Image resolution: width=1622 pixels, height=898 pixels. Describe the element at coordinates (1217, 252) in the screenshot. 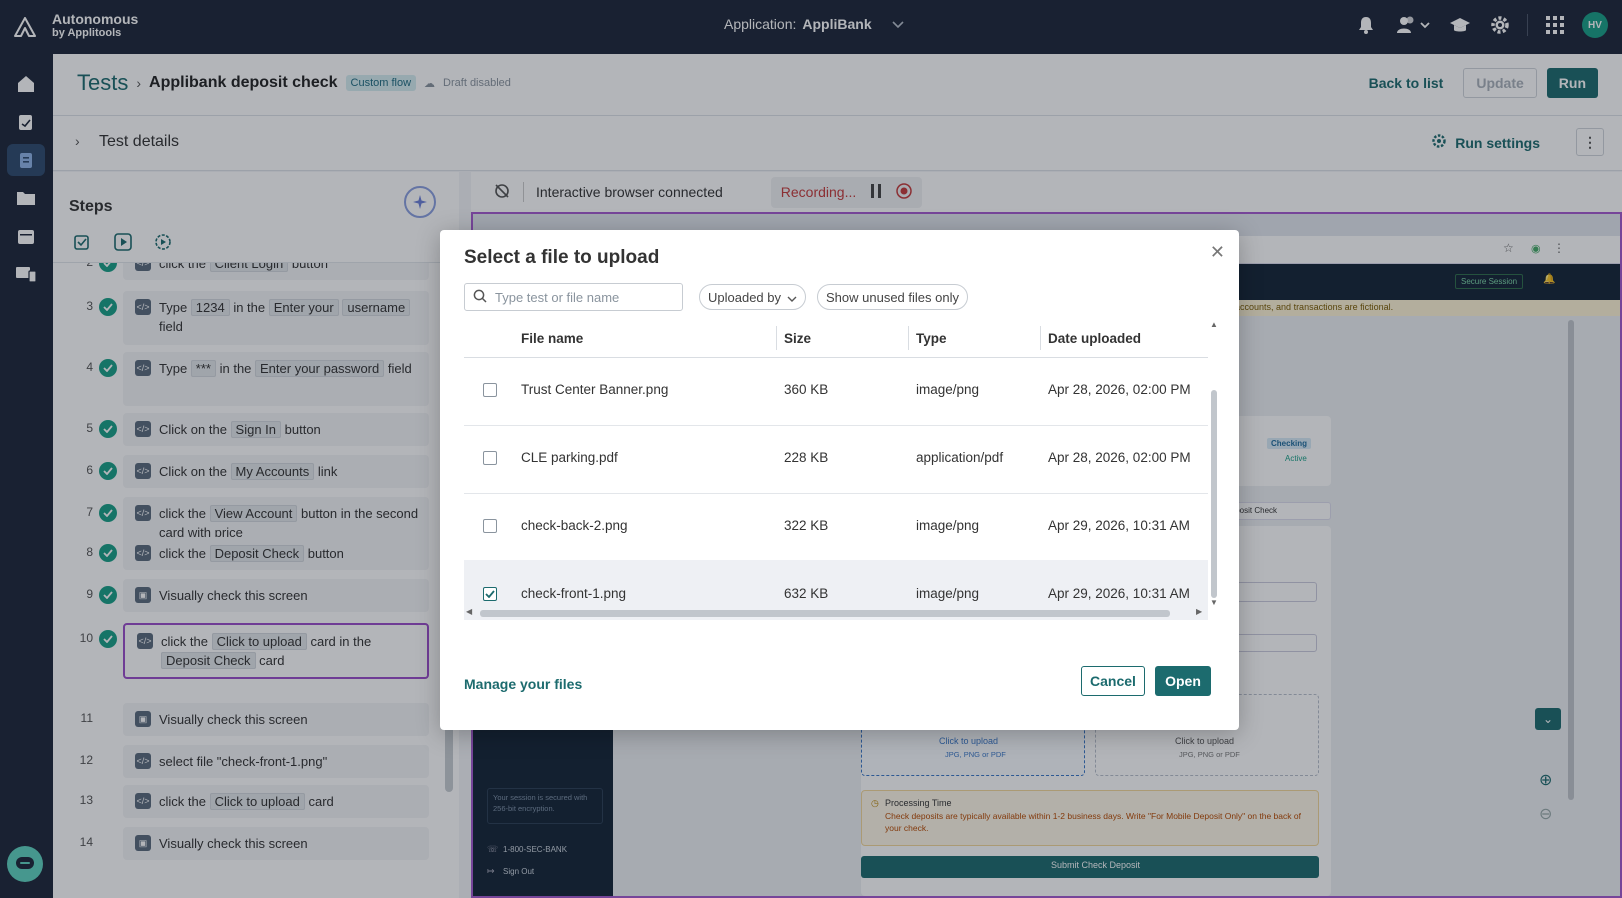

I see `close-icon: ✕` at that location.